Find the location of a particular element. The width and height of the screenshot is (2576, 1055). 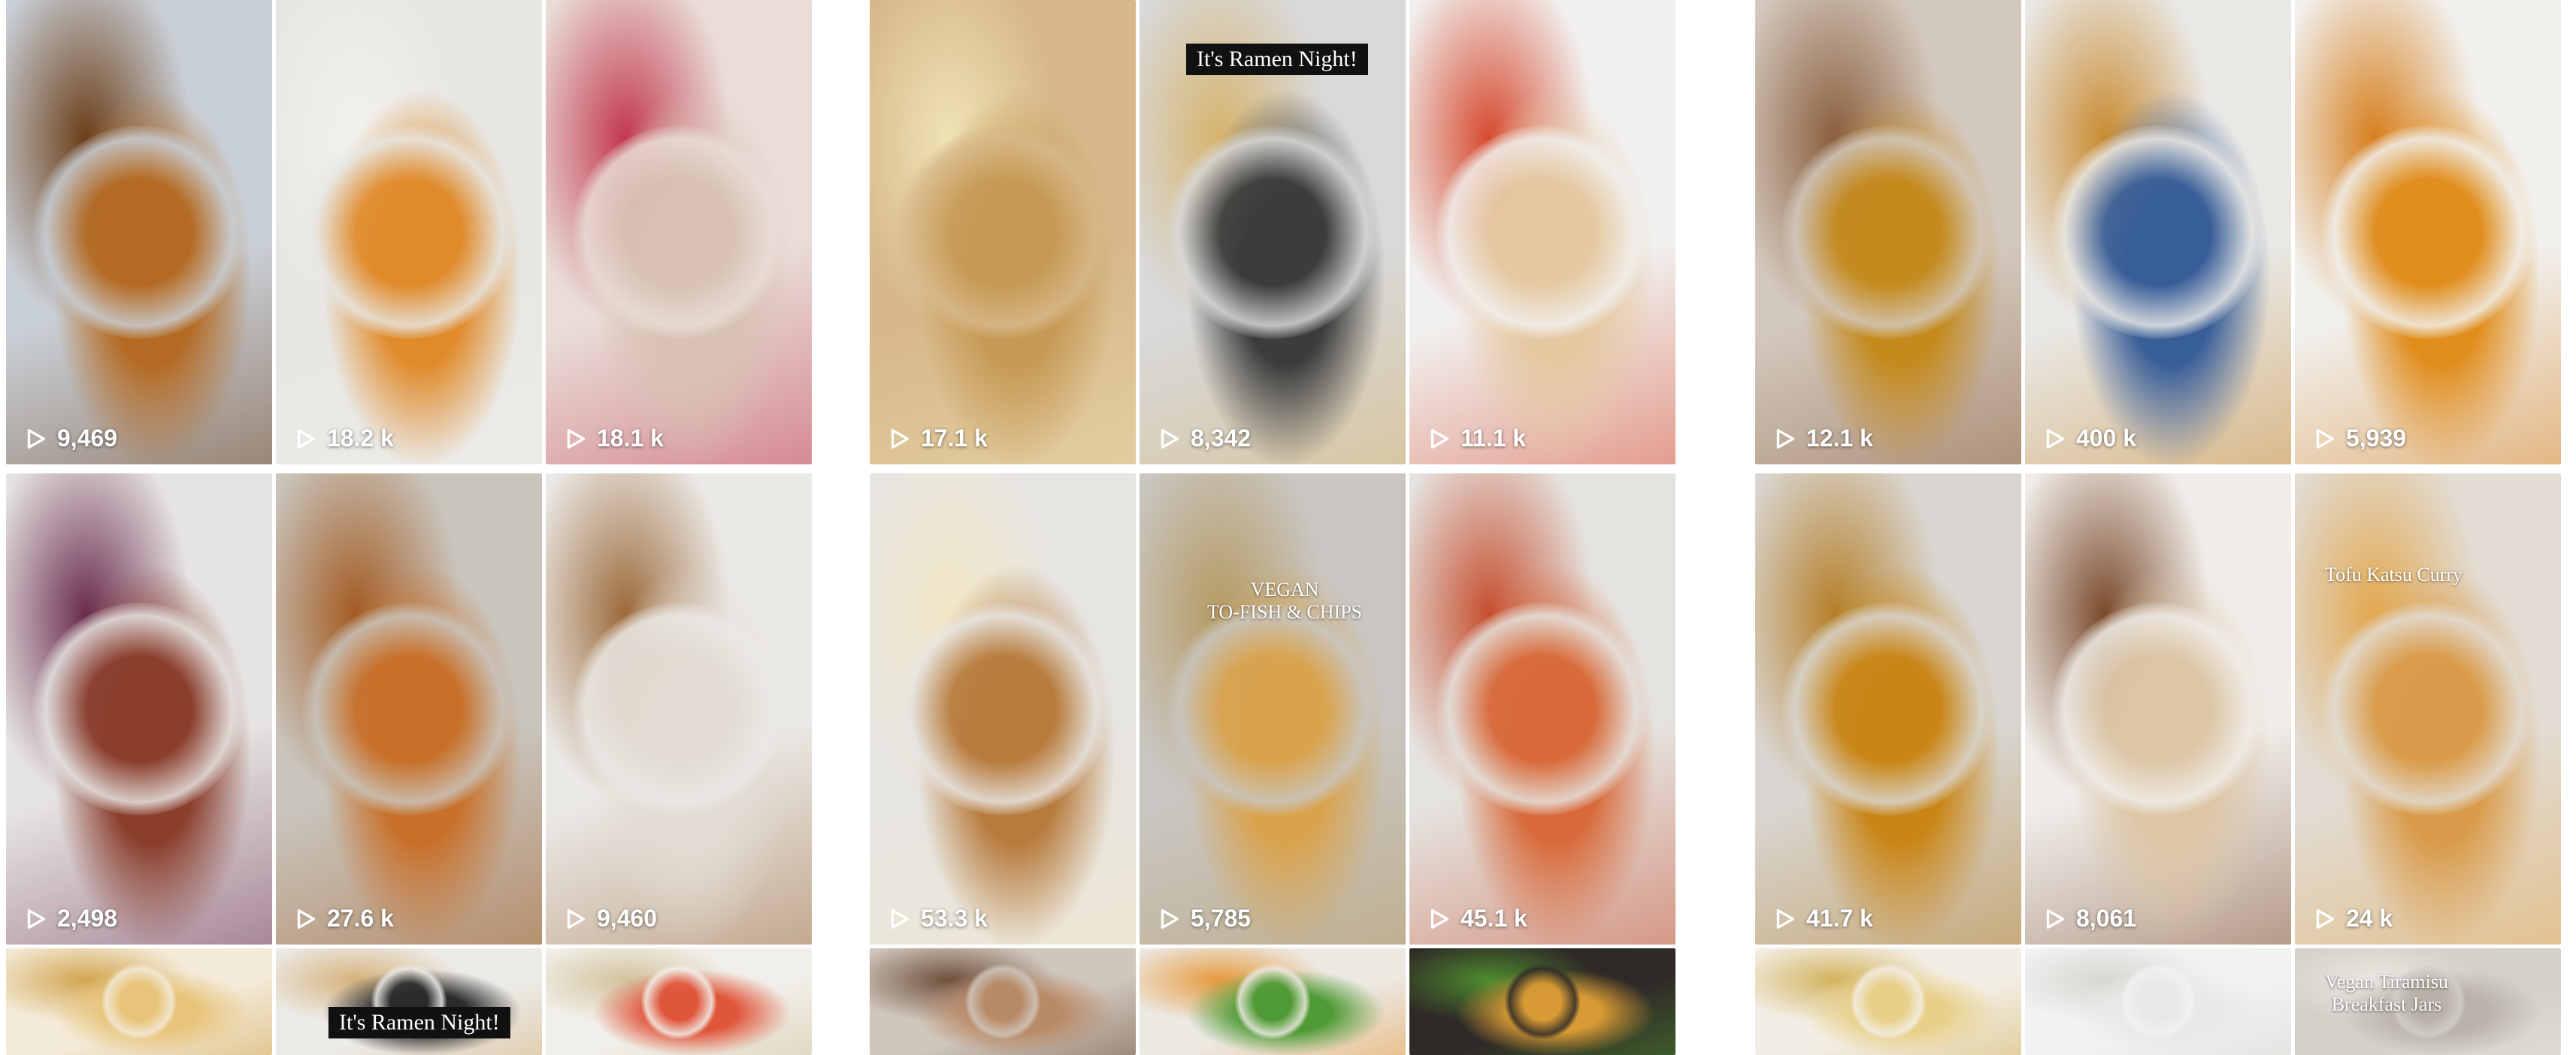

view-count: 5,939 is located at coordinates (2358, 439).